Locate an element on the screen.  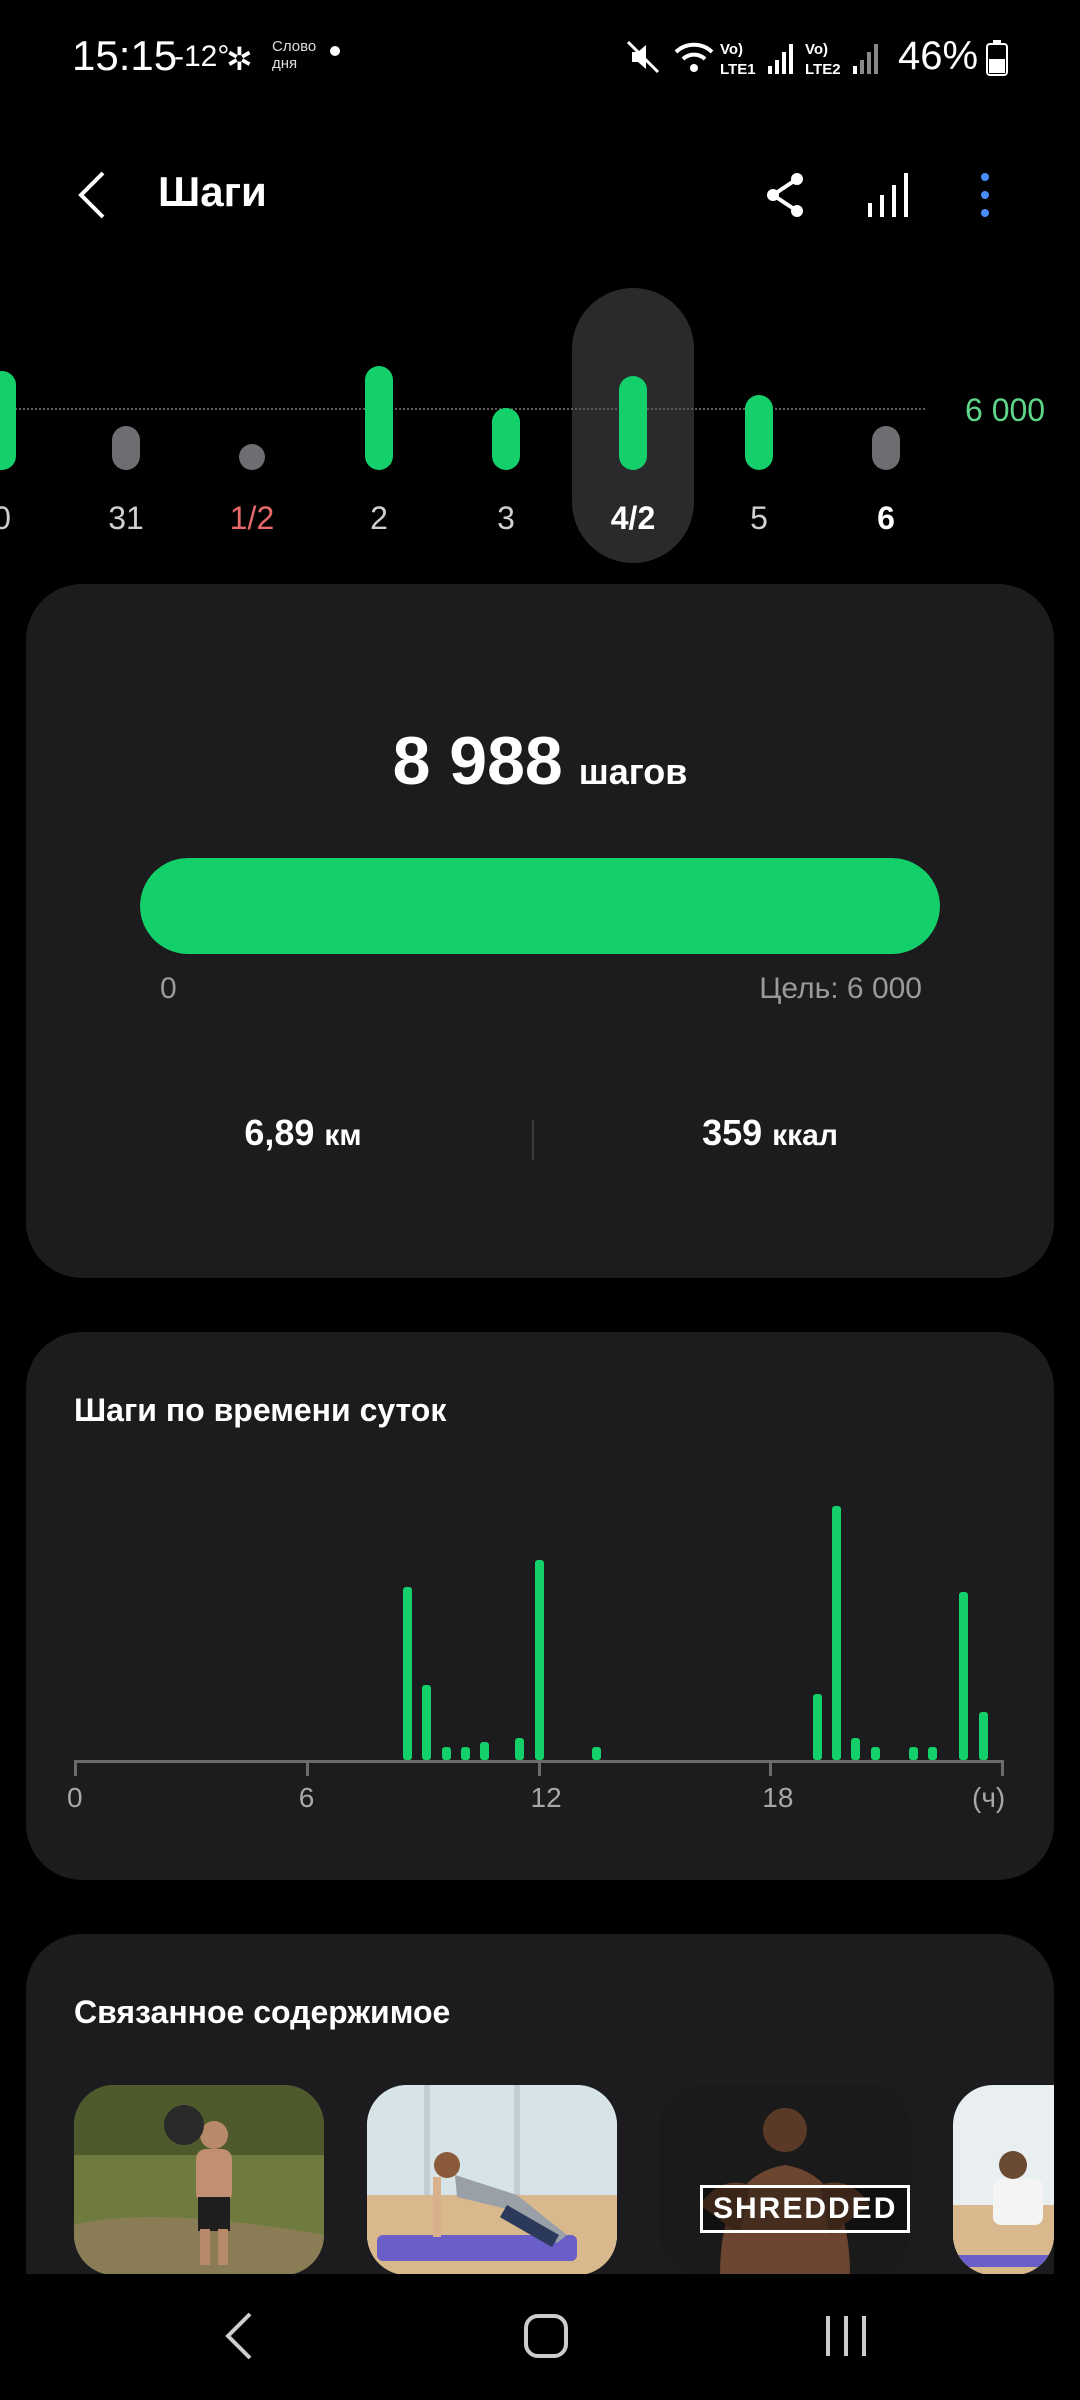
steps-unit: шагов is located at coordinates (633, 771).